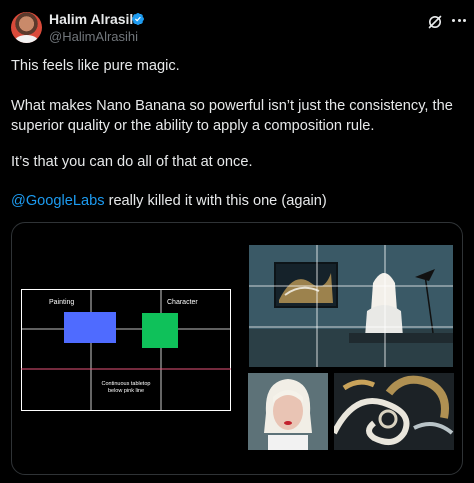 Image resolution: width=474 pixels, height=483 pixels. I want to click on tweet-header: Halim Alrasihi @HalimAlrasihi, so click(237, 24).